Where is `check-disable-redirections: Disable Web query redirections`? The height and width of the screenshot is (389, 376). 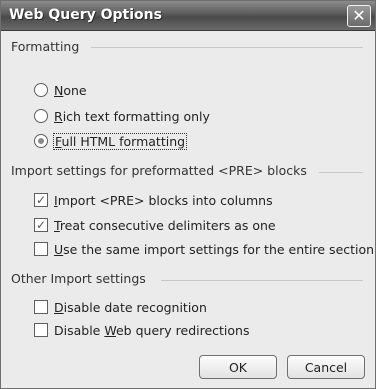 check-disable-redirections: Disable Web query redirections is located at coordinates (142, 330).